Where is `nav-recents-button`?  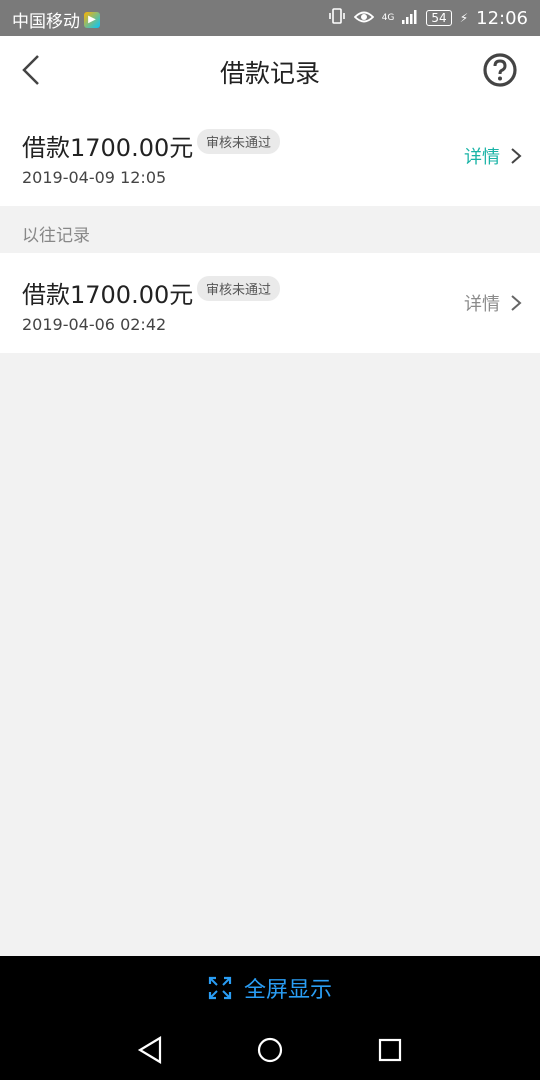
nav-recents-button is located at coordinates (390, 1050).